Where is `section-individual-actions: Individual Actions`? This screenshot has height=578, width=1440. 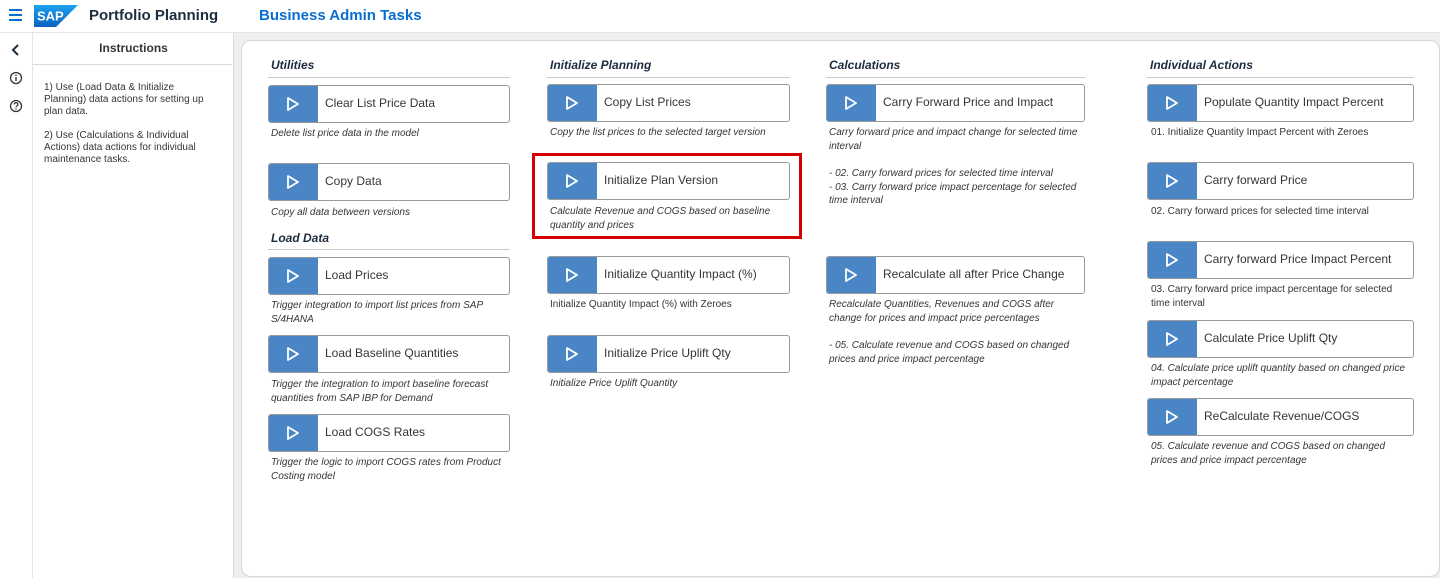 section-individual-actions: Individual Actions is located at coordinates (1201, 65).